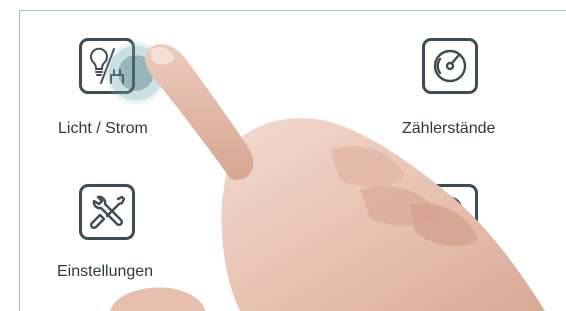  Describe the element at coordinates (491, 271) in the screenshot. I see `tile-label: bilder` at that location.